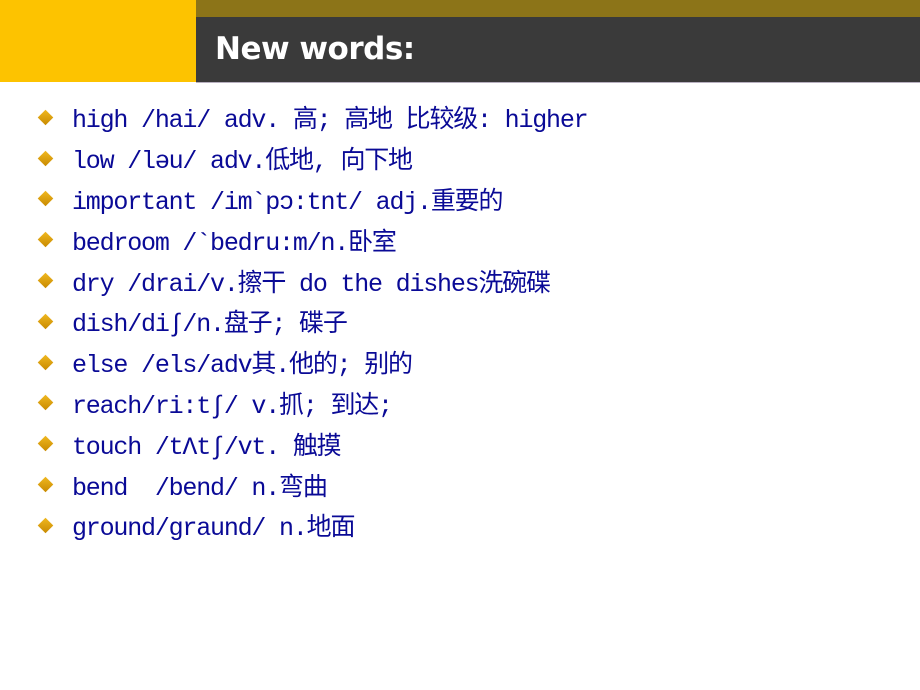  Describe the element at coordinates (287, 202) in the screenshot. I see `vocab-entry: important /im`pɔ:tnt/ adj.重要的` at that location.